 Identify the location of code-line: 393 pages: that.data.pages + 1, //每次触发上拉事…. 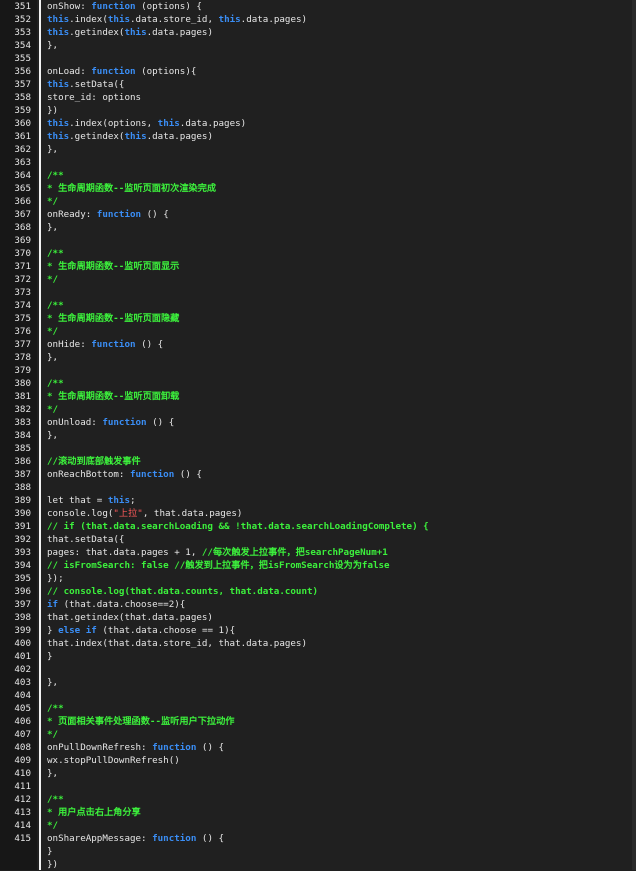
(318, 552).